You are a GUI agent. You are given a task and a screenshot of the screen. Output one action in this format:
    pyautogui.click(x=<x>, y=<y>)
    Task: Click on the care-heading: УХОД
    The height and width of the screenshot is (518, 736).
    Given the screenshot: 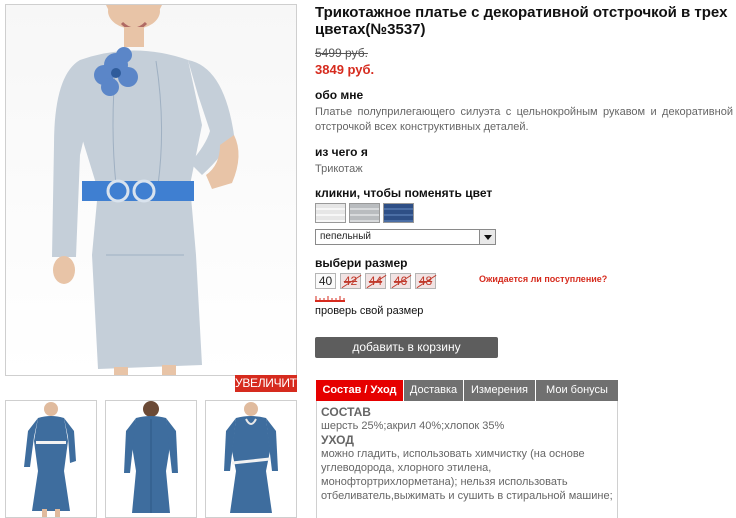 What is the action you would take?
    pyautogui.click(x=337, y=440)
    